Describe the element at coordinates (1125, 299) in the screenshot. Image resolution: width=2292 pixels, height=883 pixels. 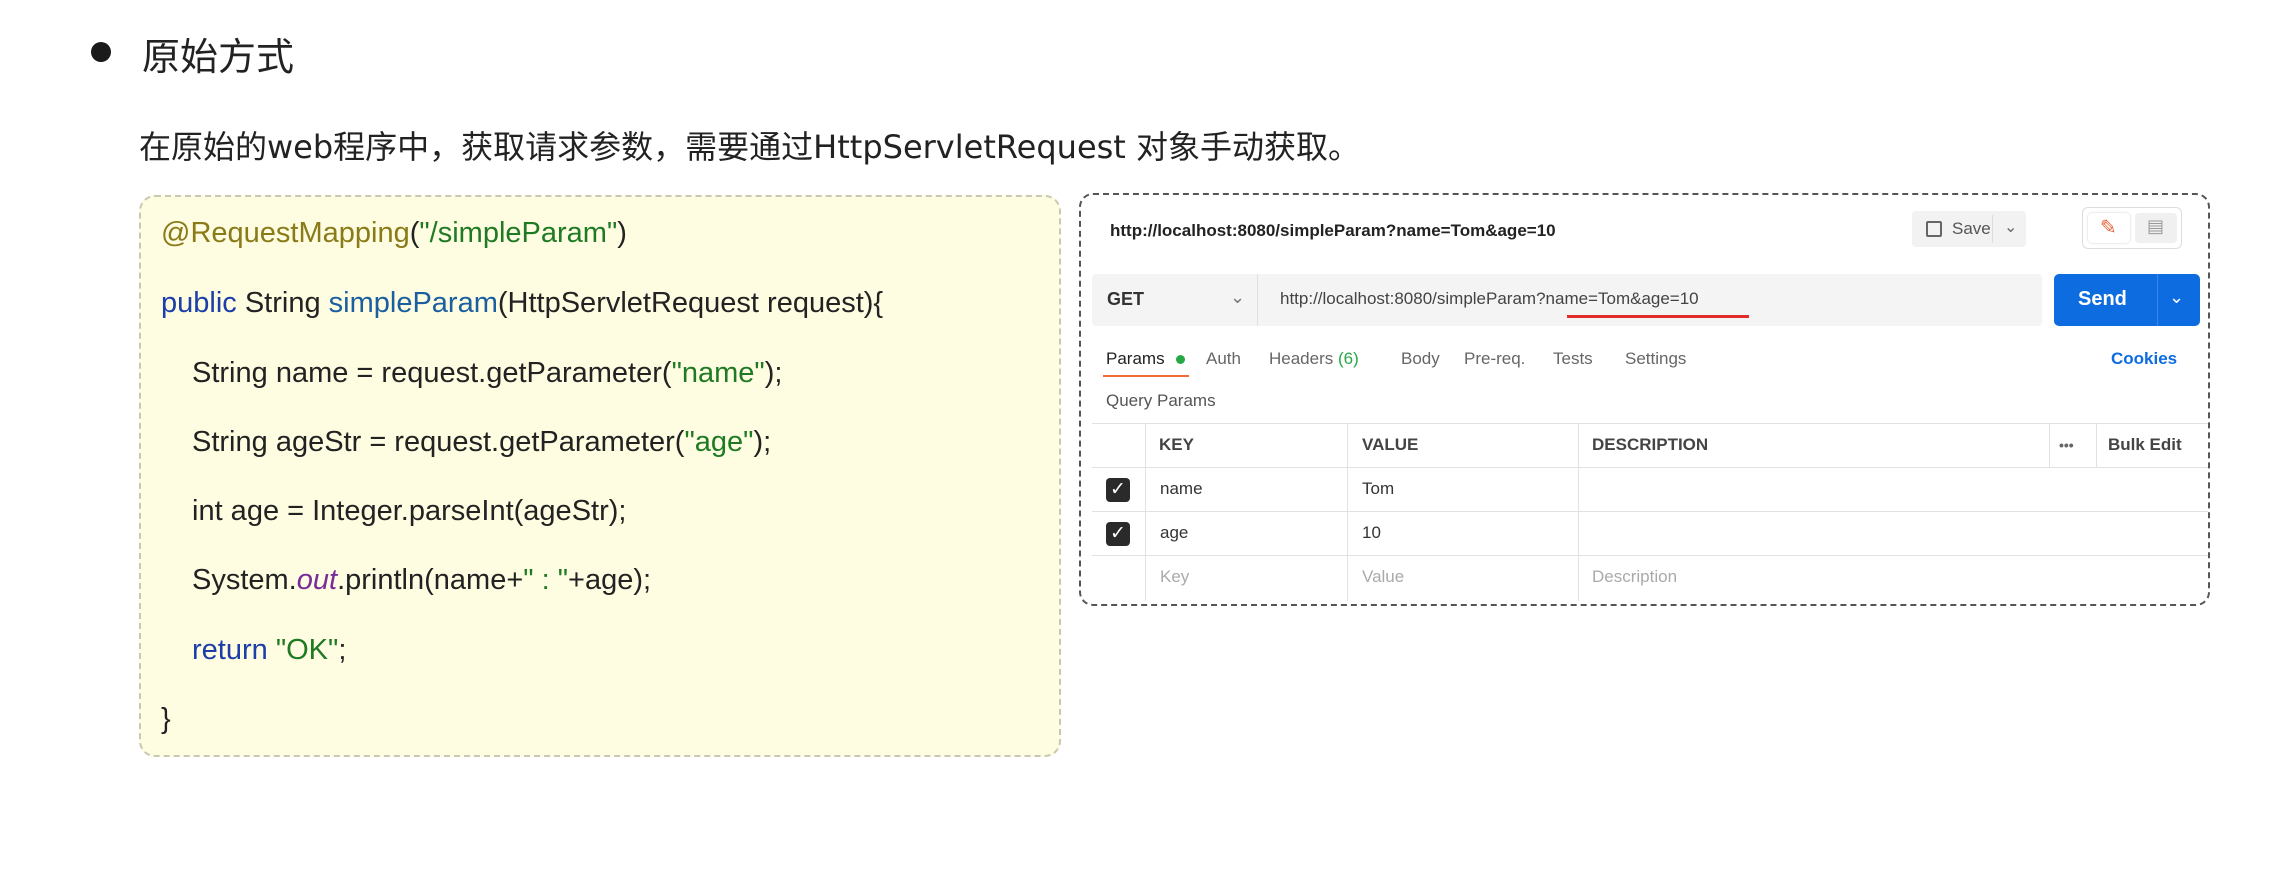
I see `http-method-select: GET` at that location.